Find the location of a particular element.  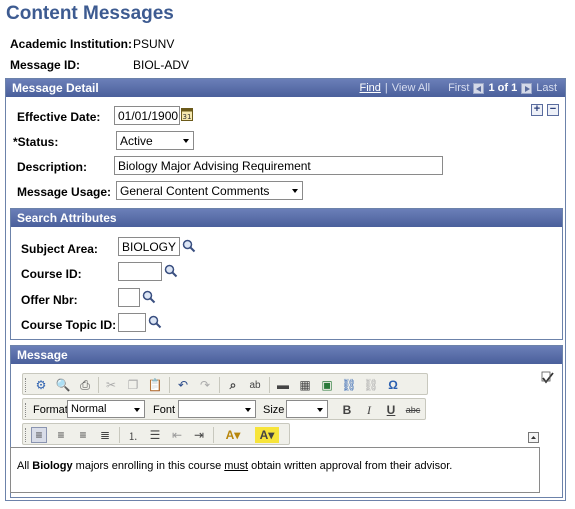

page-title: Content Messages is located at coordinates (90, 13).